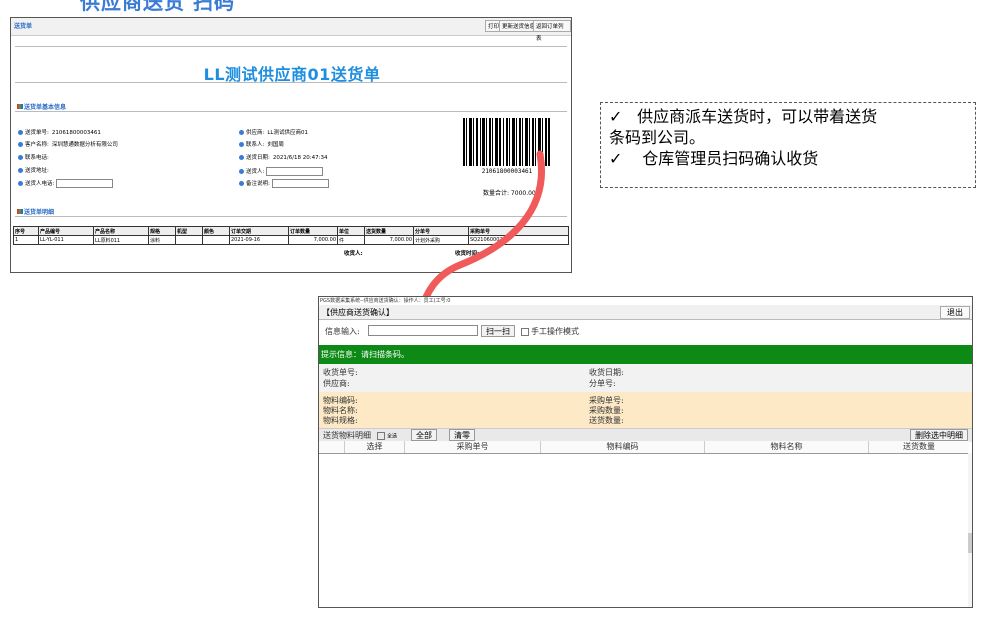  What do you see at coordinates (347, 435) in the screenshot?
I see `material-list-title: 送货物料明细` at bounding box center [347, 435].